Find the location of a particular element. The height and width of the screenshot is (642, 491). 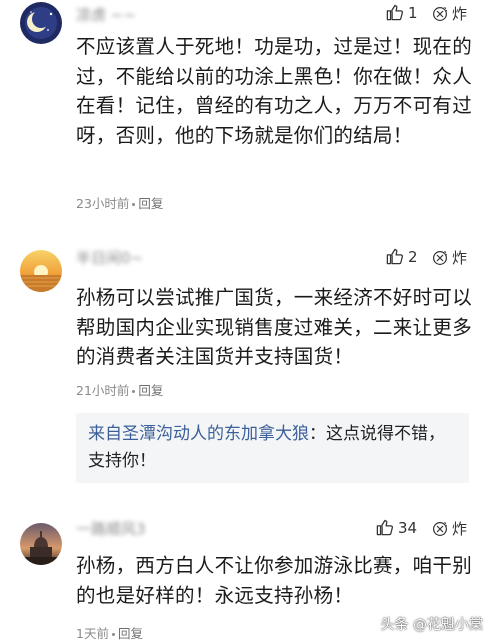

timestamp: 21小时前 is located at coordinates (103, 390).